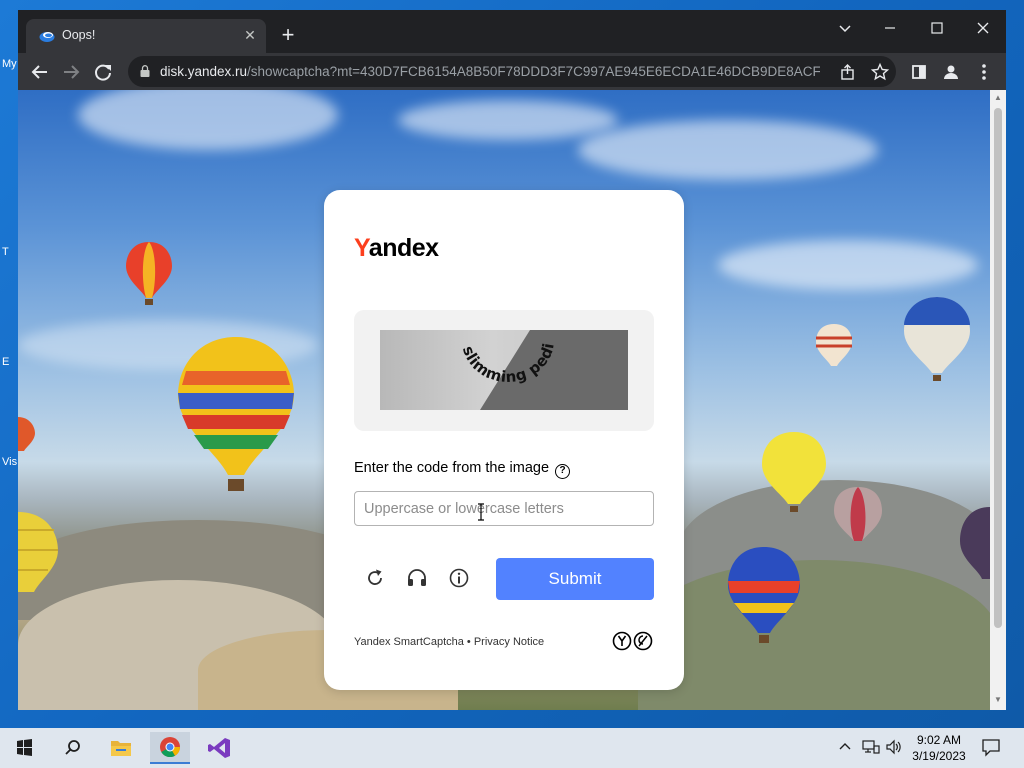 The image size is (1024, 768). I want to click on yandex-logo-text: andex, so click(403, 248).